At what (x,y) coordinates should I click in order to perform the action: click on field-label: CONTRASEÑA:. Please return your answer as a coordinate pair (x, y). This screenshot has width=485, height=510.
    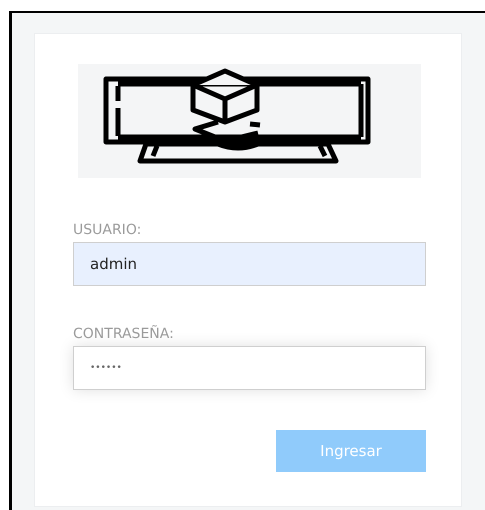
    Looking at the image, I should click on (124, 334).